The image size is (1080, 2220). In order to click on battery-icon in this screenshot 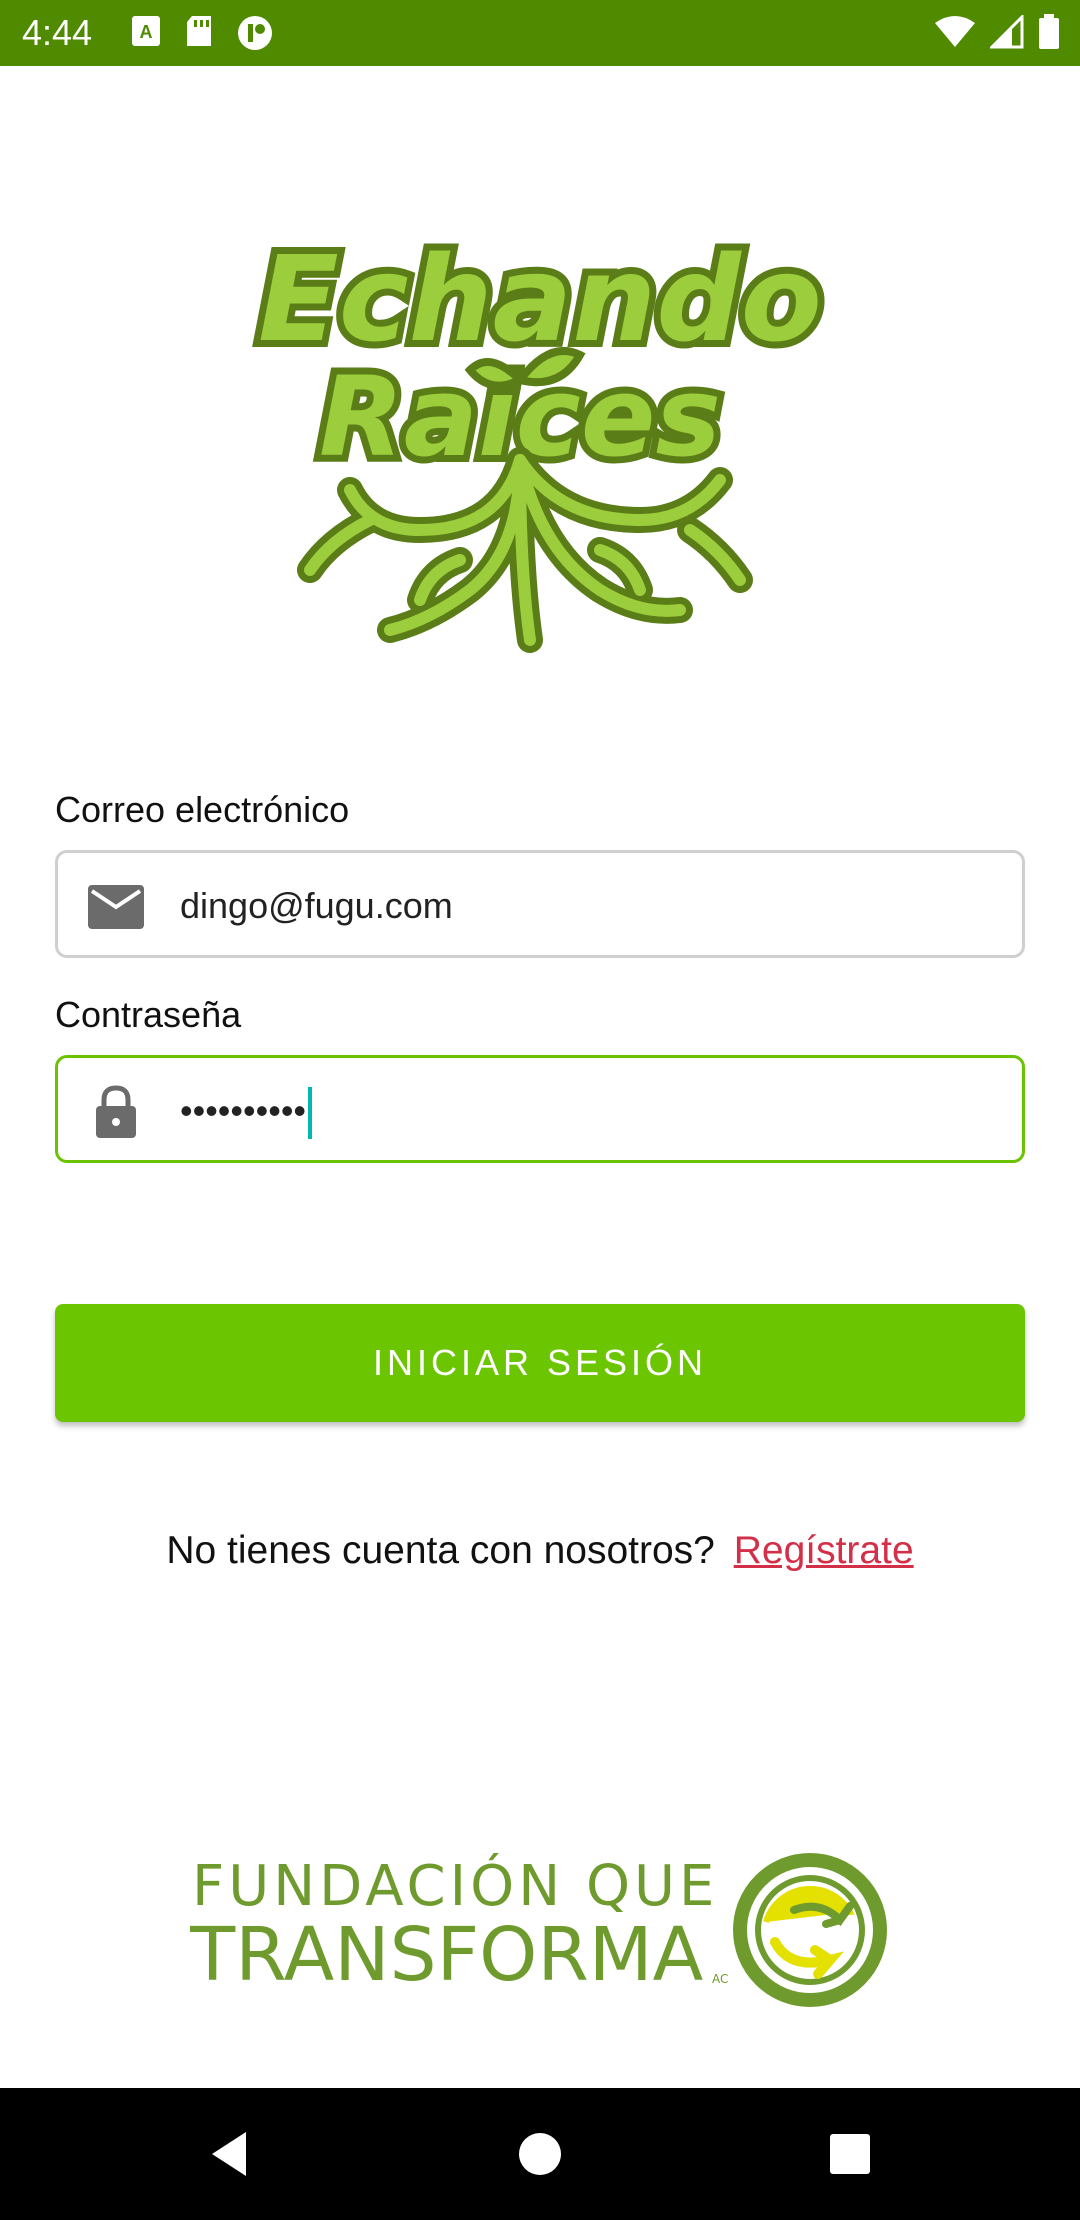, I will do `click(1049, 31)`.